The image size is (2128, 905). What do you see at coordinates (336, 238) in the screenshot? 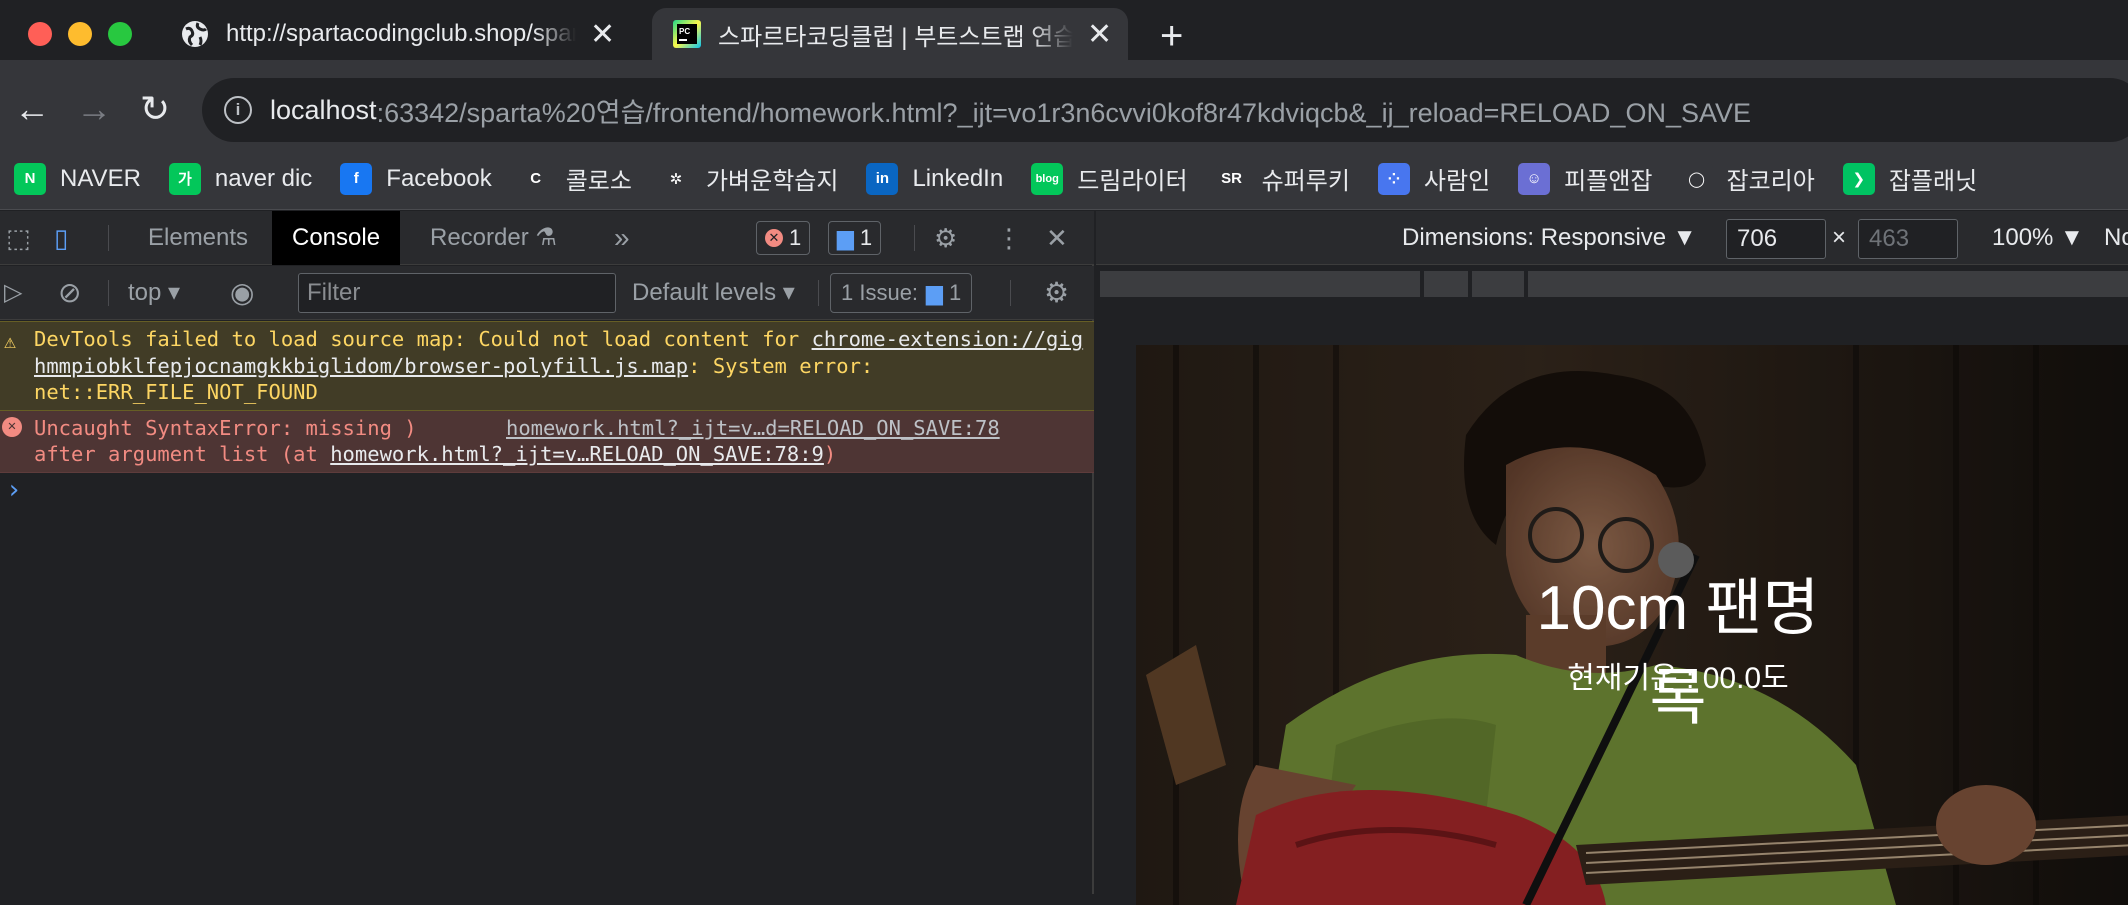
I see `tab-console: Console` at bounding box center [336, 238].